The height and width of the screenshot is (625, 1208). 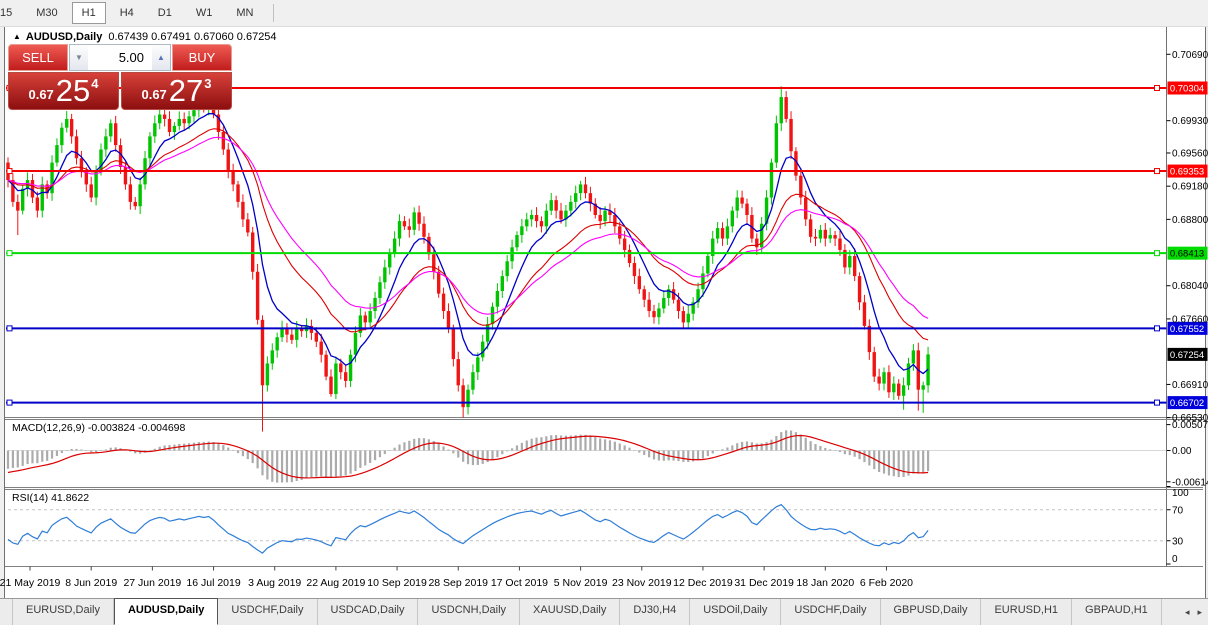 What do you see at coordinates (604, 13) in the screenshot?
I see `timeframe-toolbar: 15 M30 H1 H4 D1 W1 MN` at bounding box center [604, 13].